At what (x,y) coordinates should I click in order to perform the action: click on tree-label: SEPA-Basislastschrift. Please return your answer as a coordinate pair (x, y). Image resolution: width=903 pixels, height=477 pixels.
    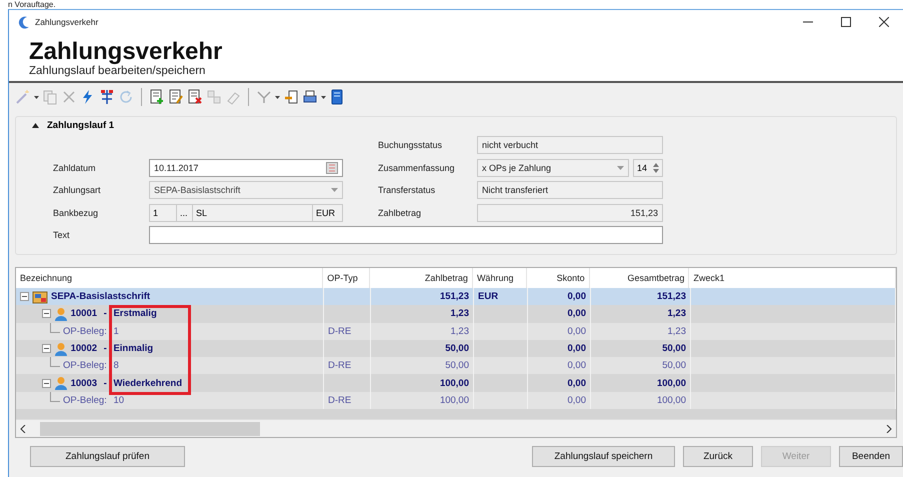
    Looking at the image, I should click on (100, 296).